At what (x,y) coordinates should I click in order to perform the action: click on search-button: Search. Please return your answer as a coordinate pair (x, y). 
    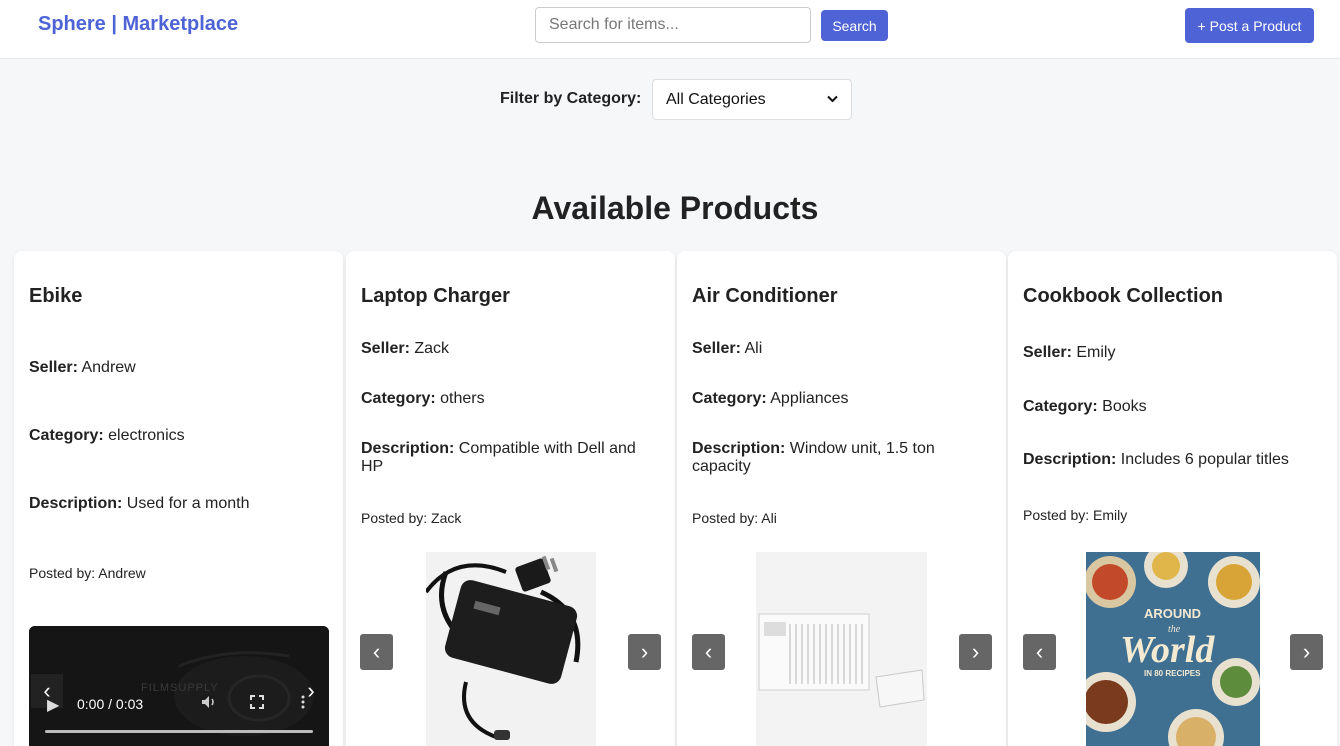
    Looking at the image, I should click on (854, 25).